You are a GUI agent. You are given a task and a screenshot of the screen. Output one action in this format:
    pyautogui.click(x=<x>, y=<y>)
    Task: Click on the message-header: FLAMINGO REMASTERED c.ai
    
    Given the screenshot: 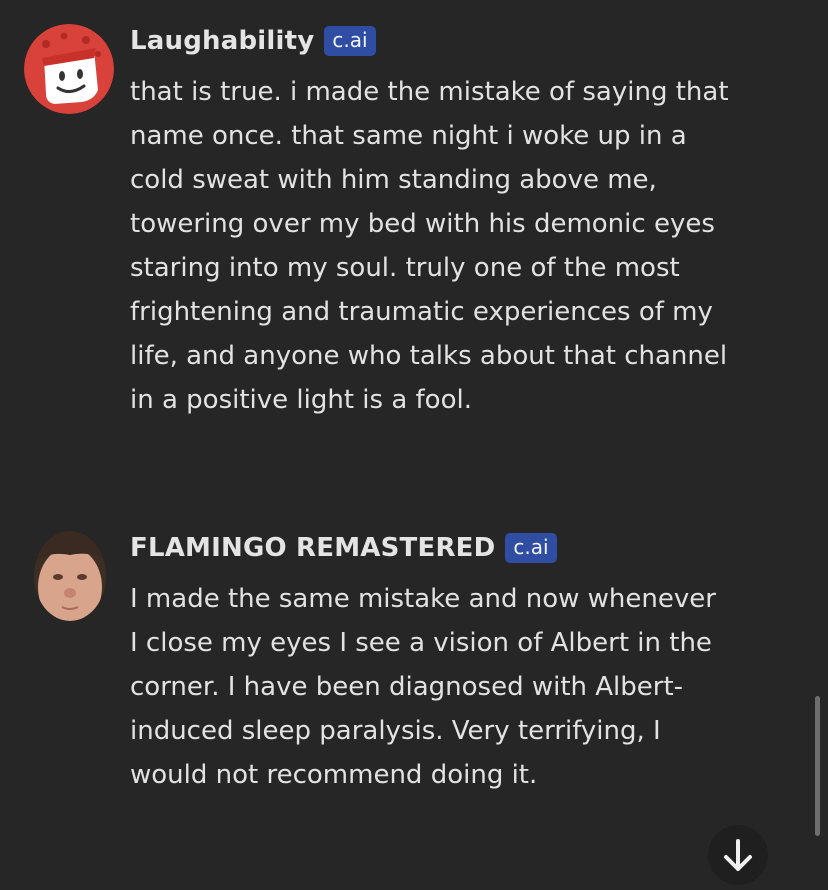 What is the action you would take?
    pyautogui.click(x=343, y=548)
    